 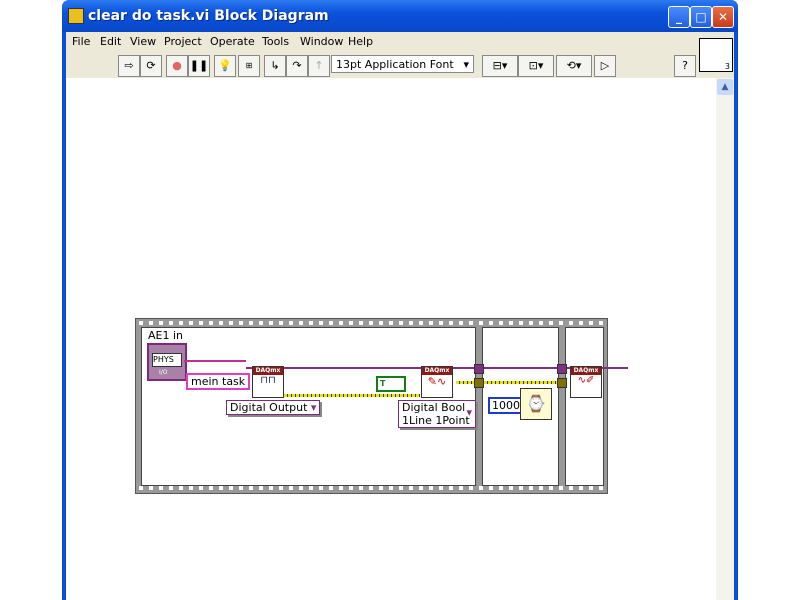 I want to click on font-select: 13pt Application Font ▾, so click(x=402, y=64).